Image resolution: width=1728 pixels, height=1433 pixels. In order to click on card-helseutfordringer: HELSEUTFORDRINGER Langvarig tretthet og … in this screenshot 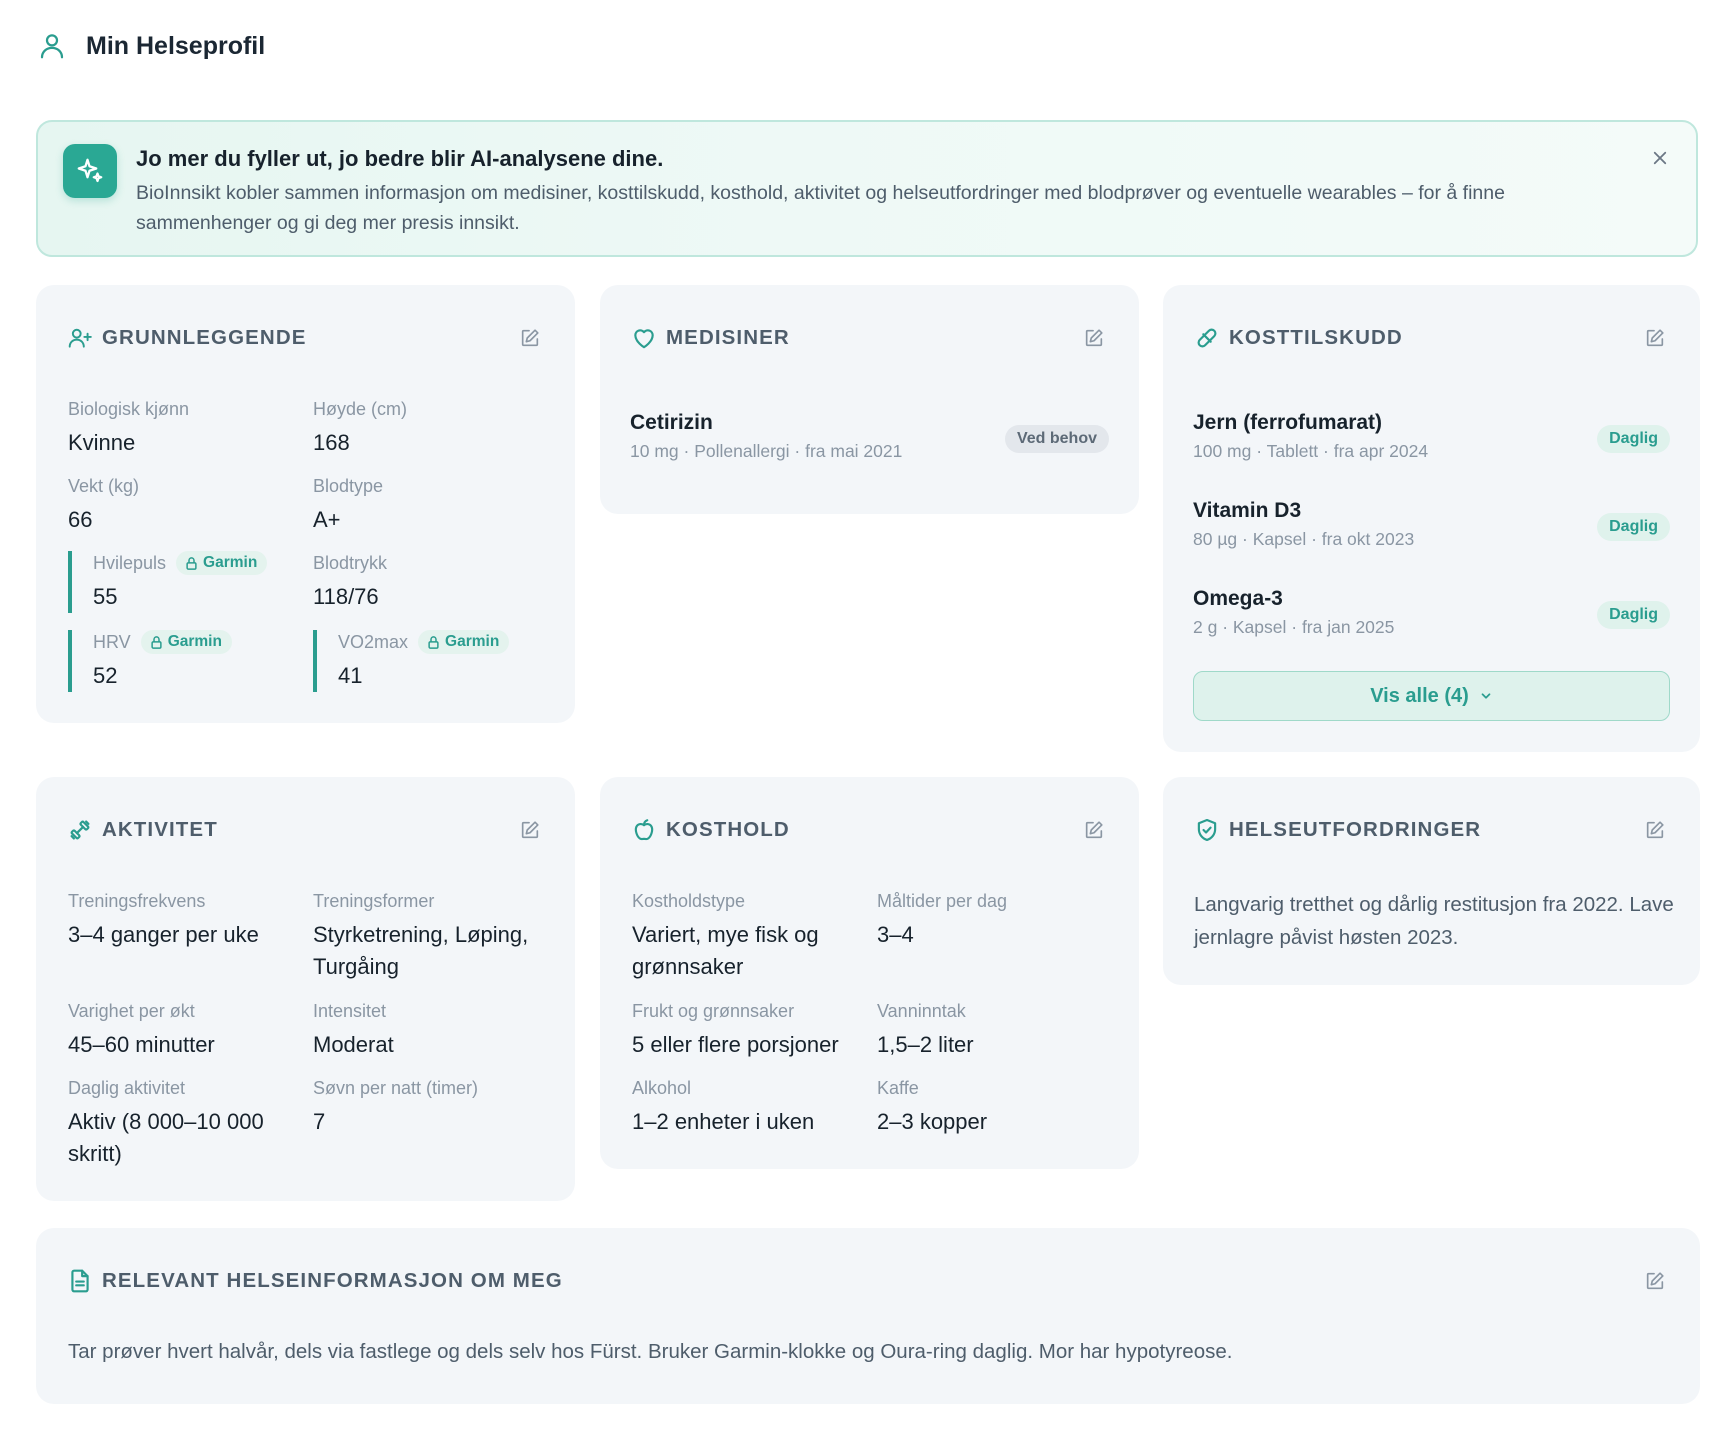, I will do `click(1431, 881)`.